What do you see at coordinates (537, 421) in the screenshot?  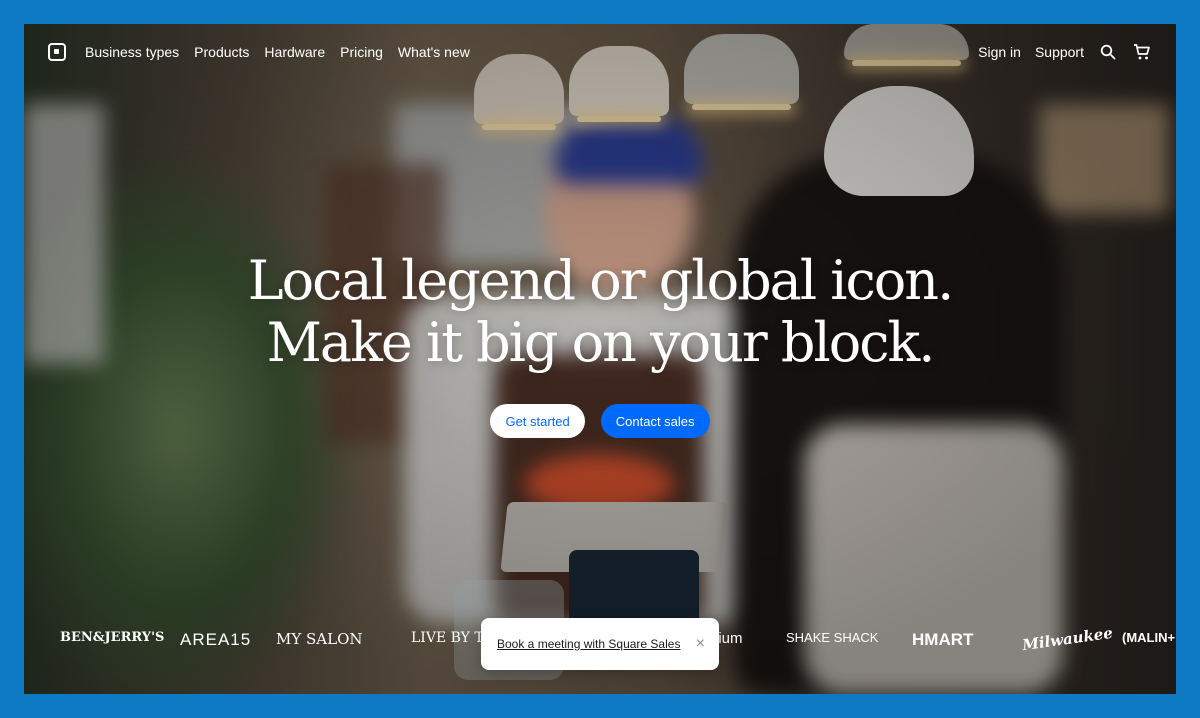 I see `get-started-button: Get started` at bounding box center [537, 421].